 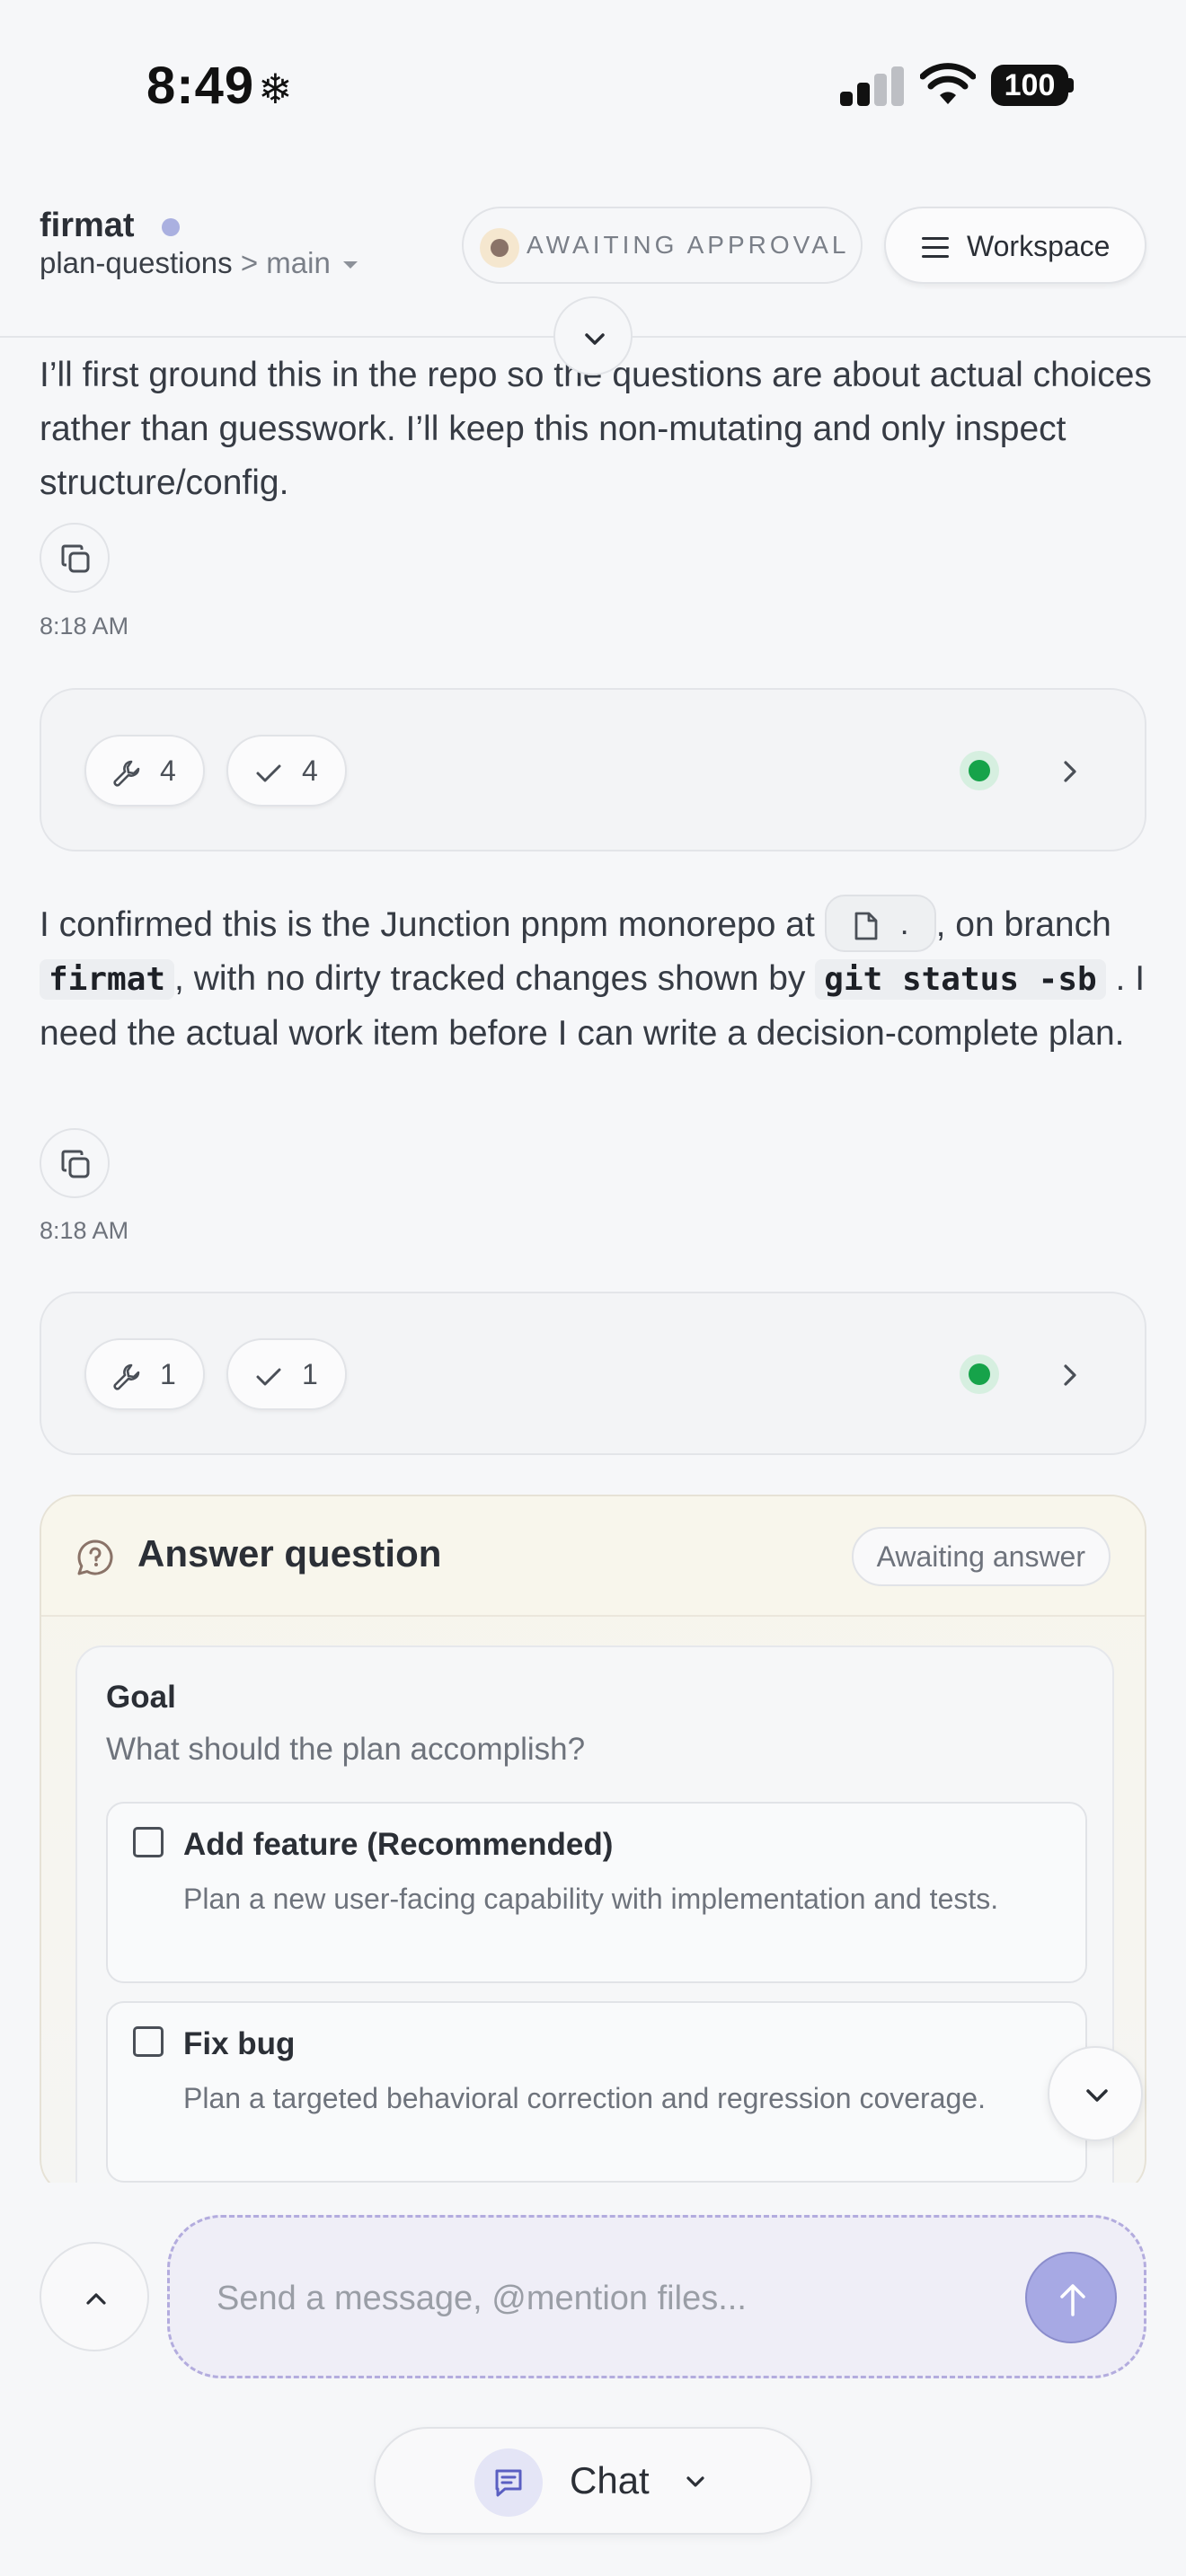 I want to click on tool-count: 1, so click(x=168, y=1374).